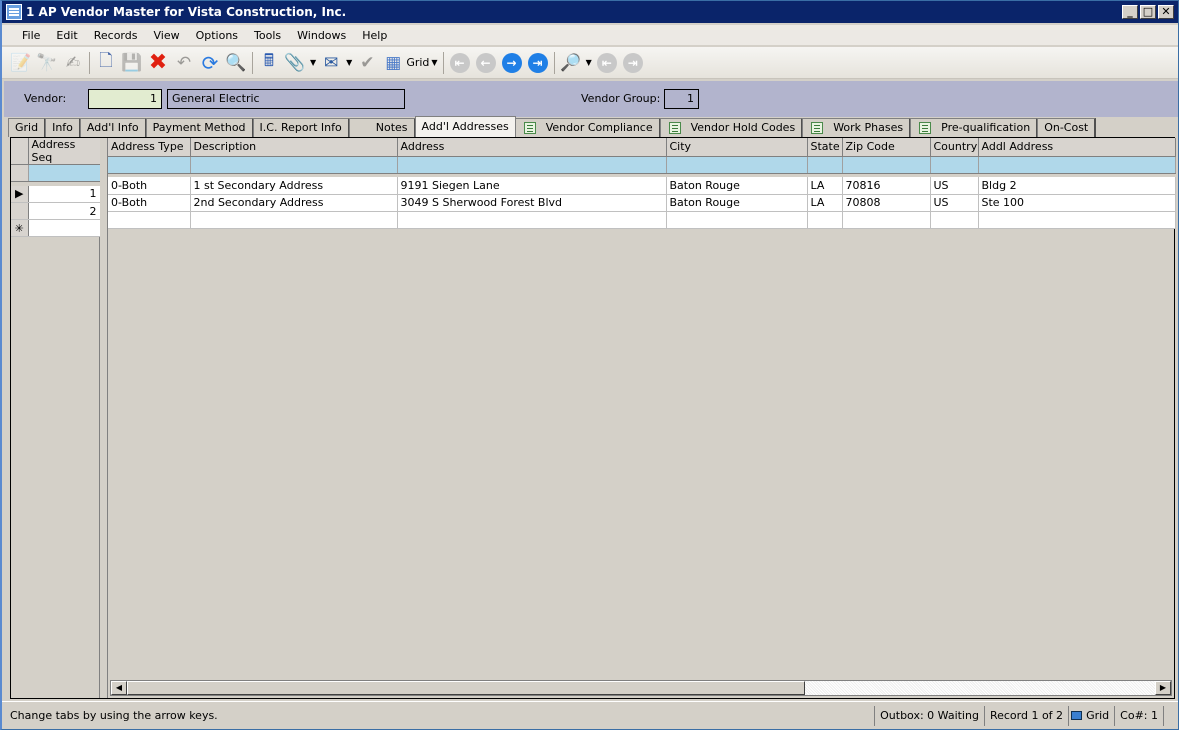  Describe the element at coordinates (532, 147) in the screenshot. I see `column-header-address: Address` at that location.